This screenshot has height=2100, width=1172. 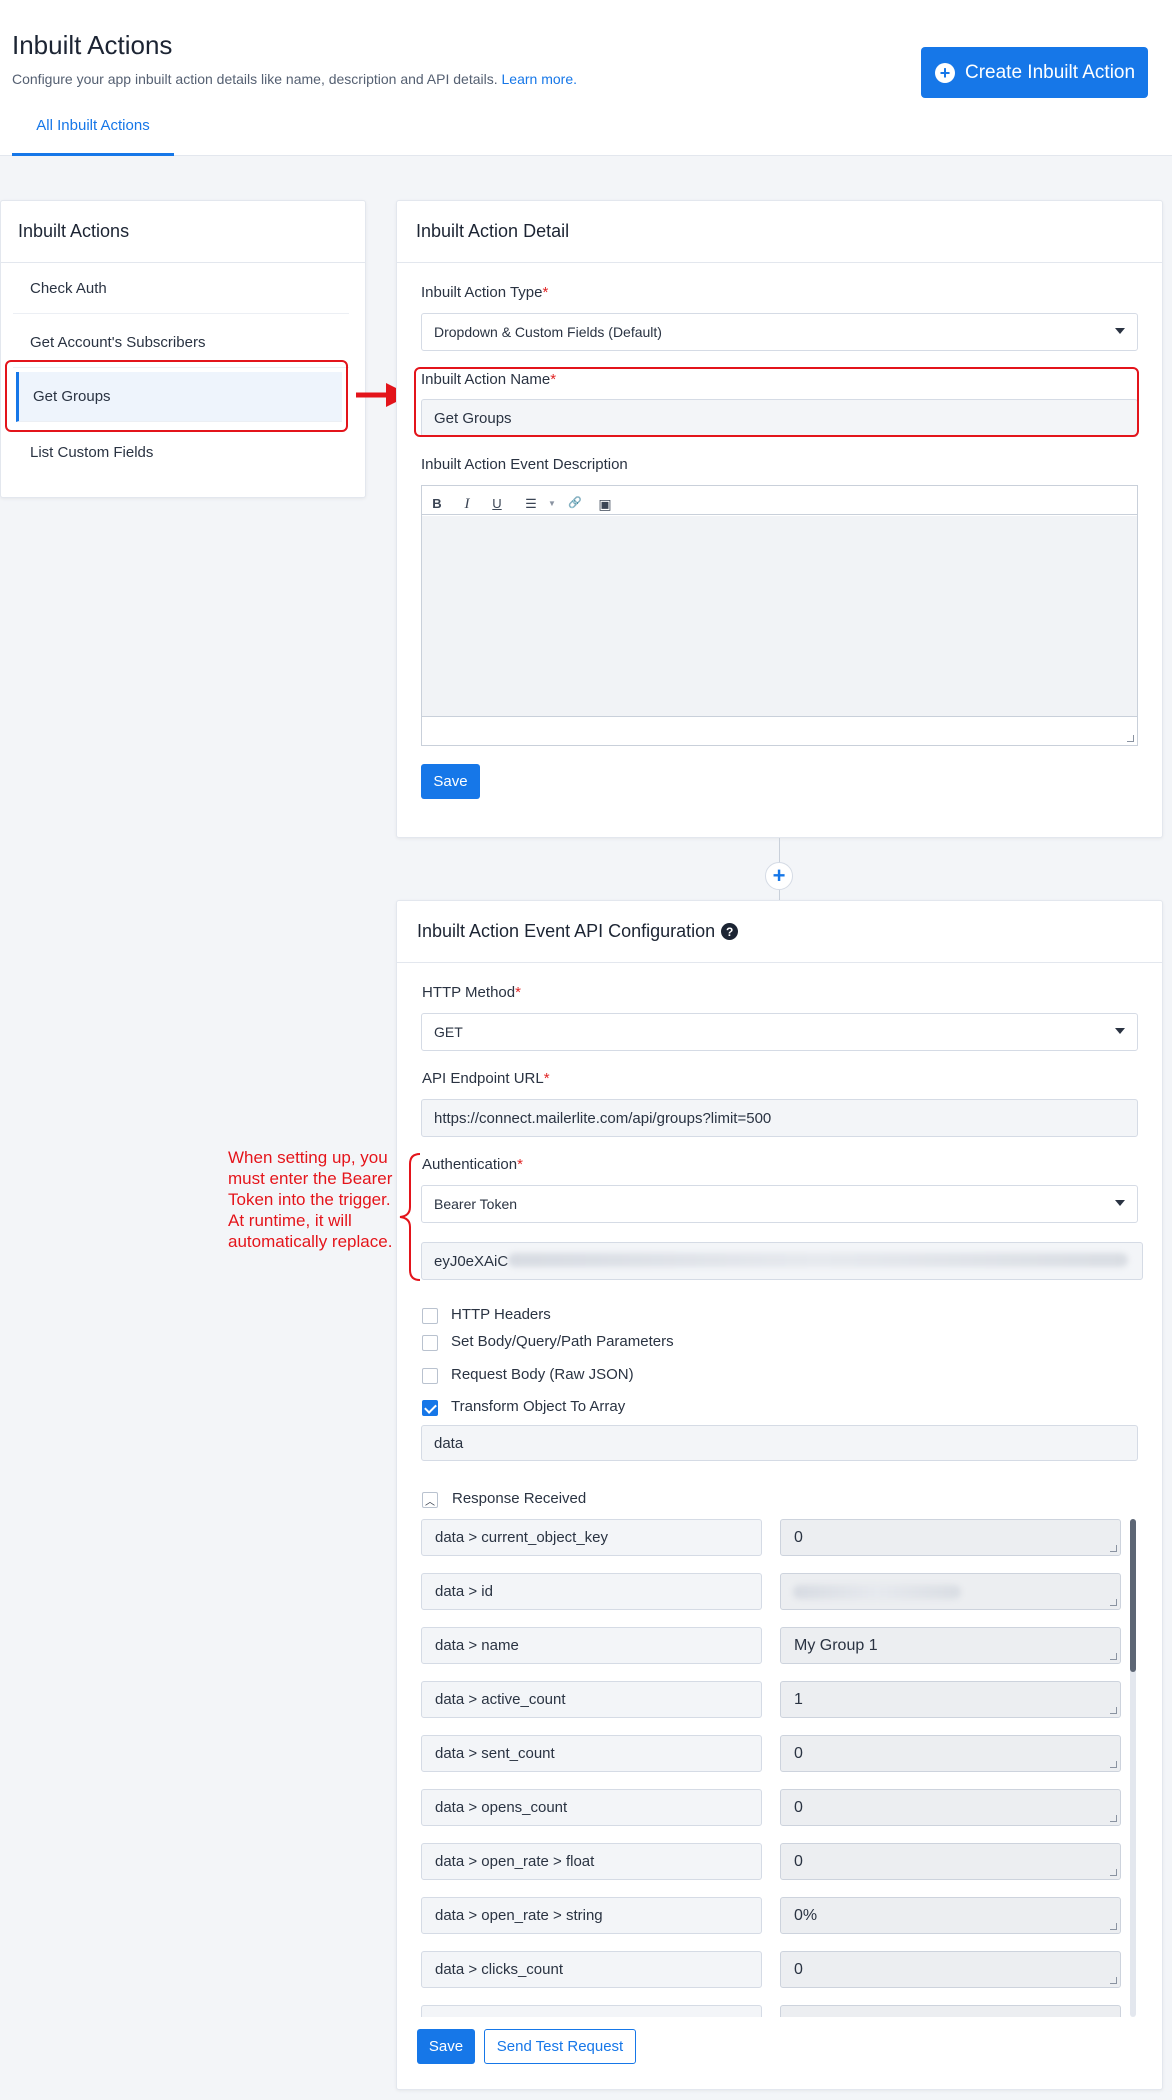 What do you see at coordinates (779, 716) in the screenshot?
I see `editor-divider` at bounding box center [779, 716].